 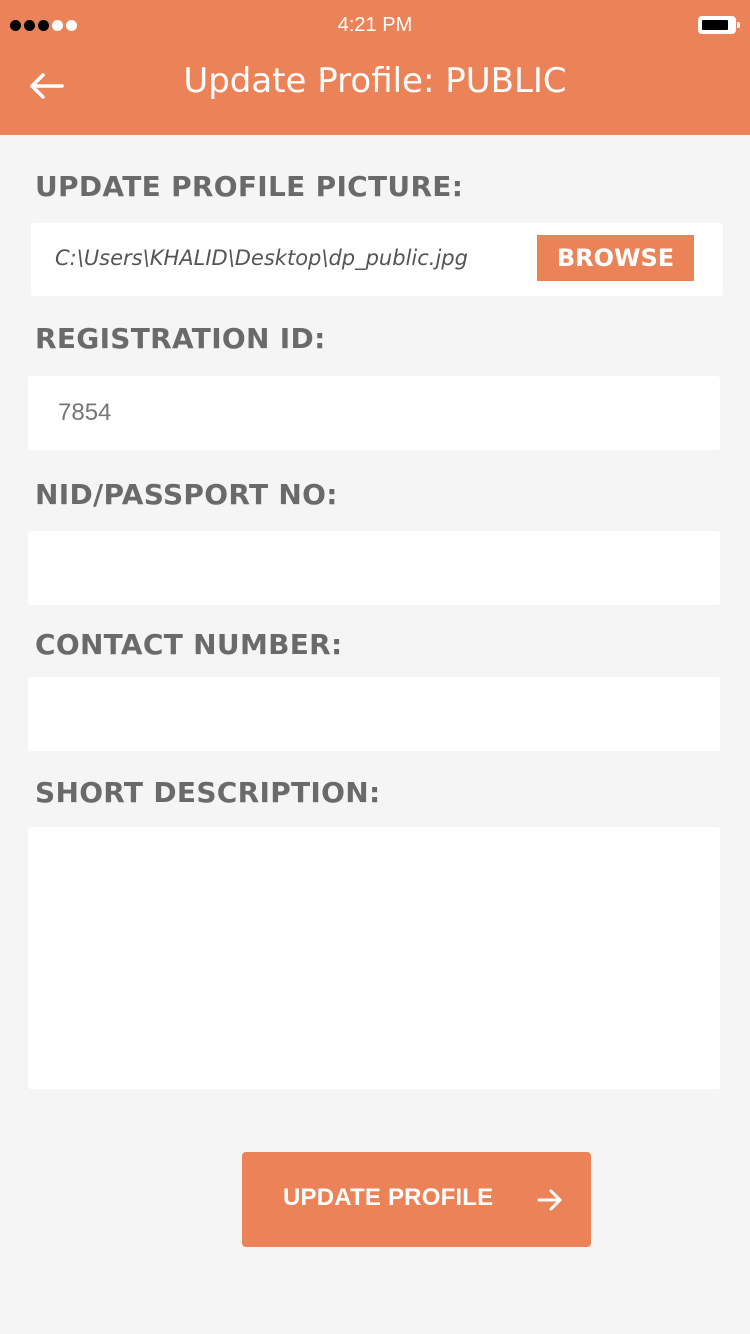 I want to click on nid-passport-field, so click(x=374, y=568).